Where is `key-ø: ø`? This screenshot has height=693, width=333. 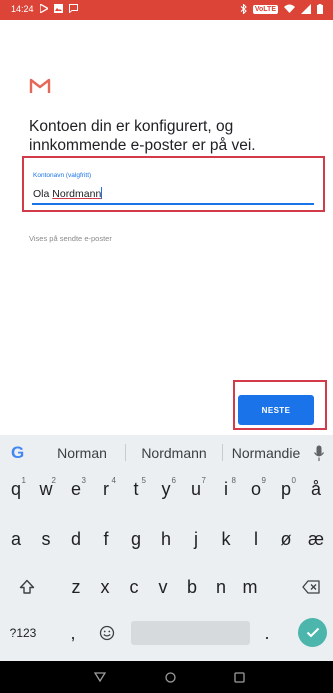 key-ø: ø is located at coordinates (286, 539).